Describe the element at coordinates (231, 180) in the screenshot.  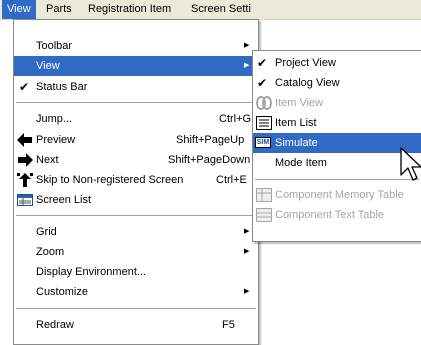
I see `menu-item-shortcut: Ctrl+E` at that location.